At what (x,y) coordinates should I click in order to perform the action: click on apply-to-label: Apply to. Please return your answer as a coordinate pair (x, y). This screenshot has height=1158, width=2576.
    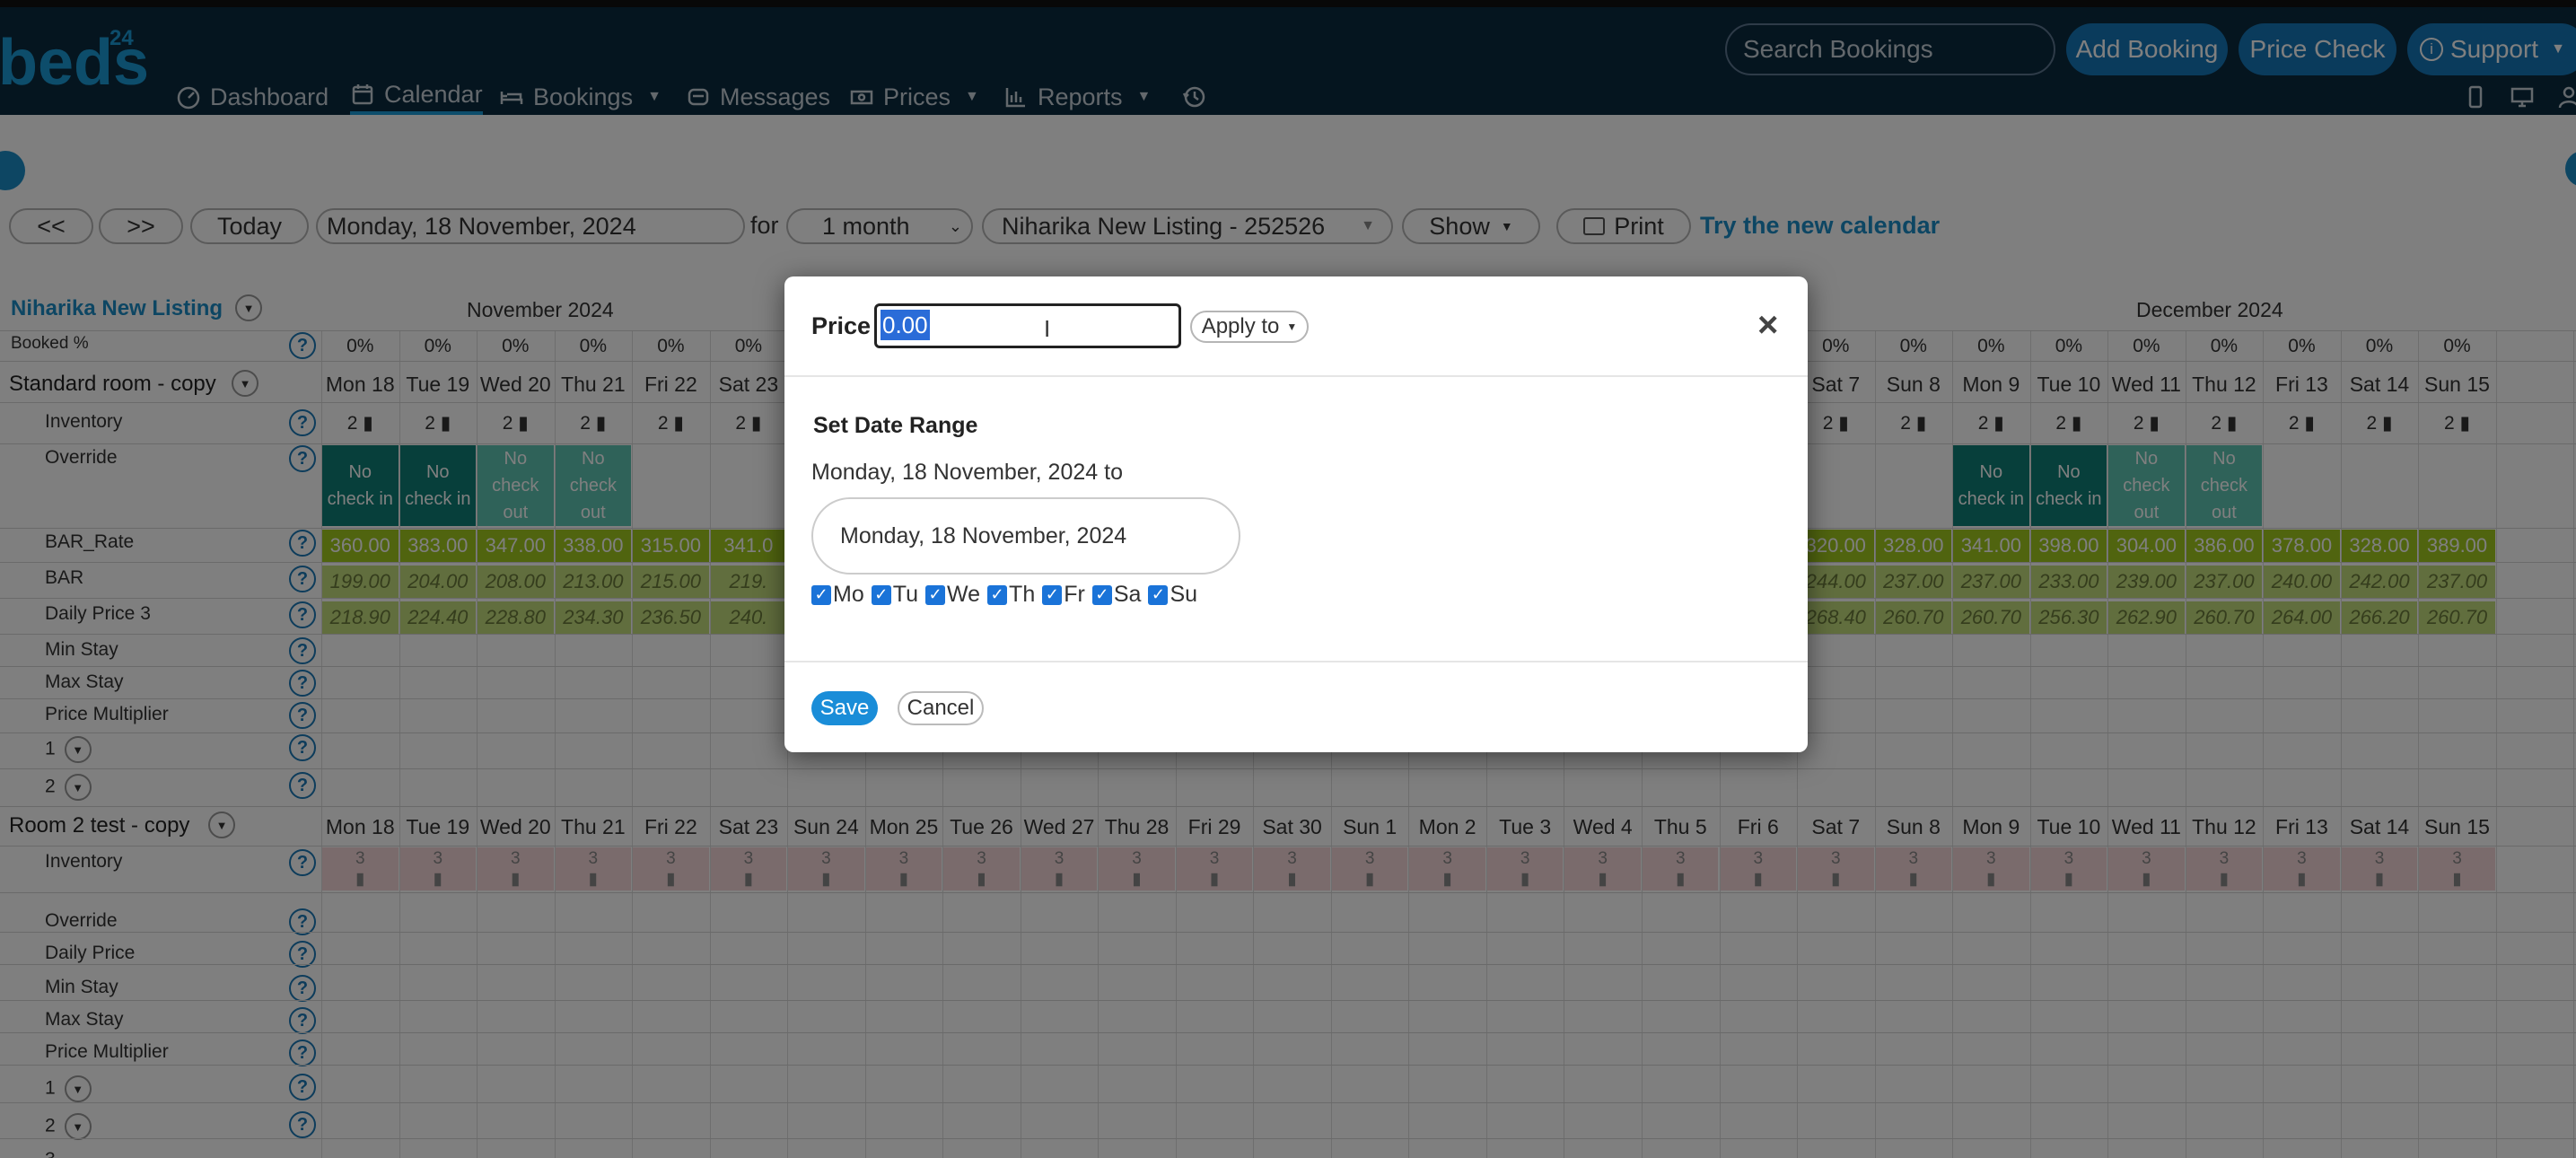
    Looking at the image, I should click on (1240, 326).